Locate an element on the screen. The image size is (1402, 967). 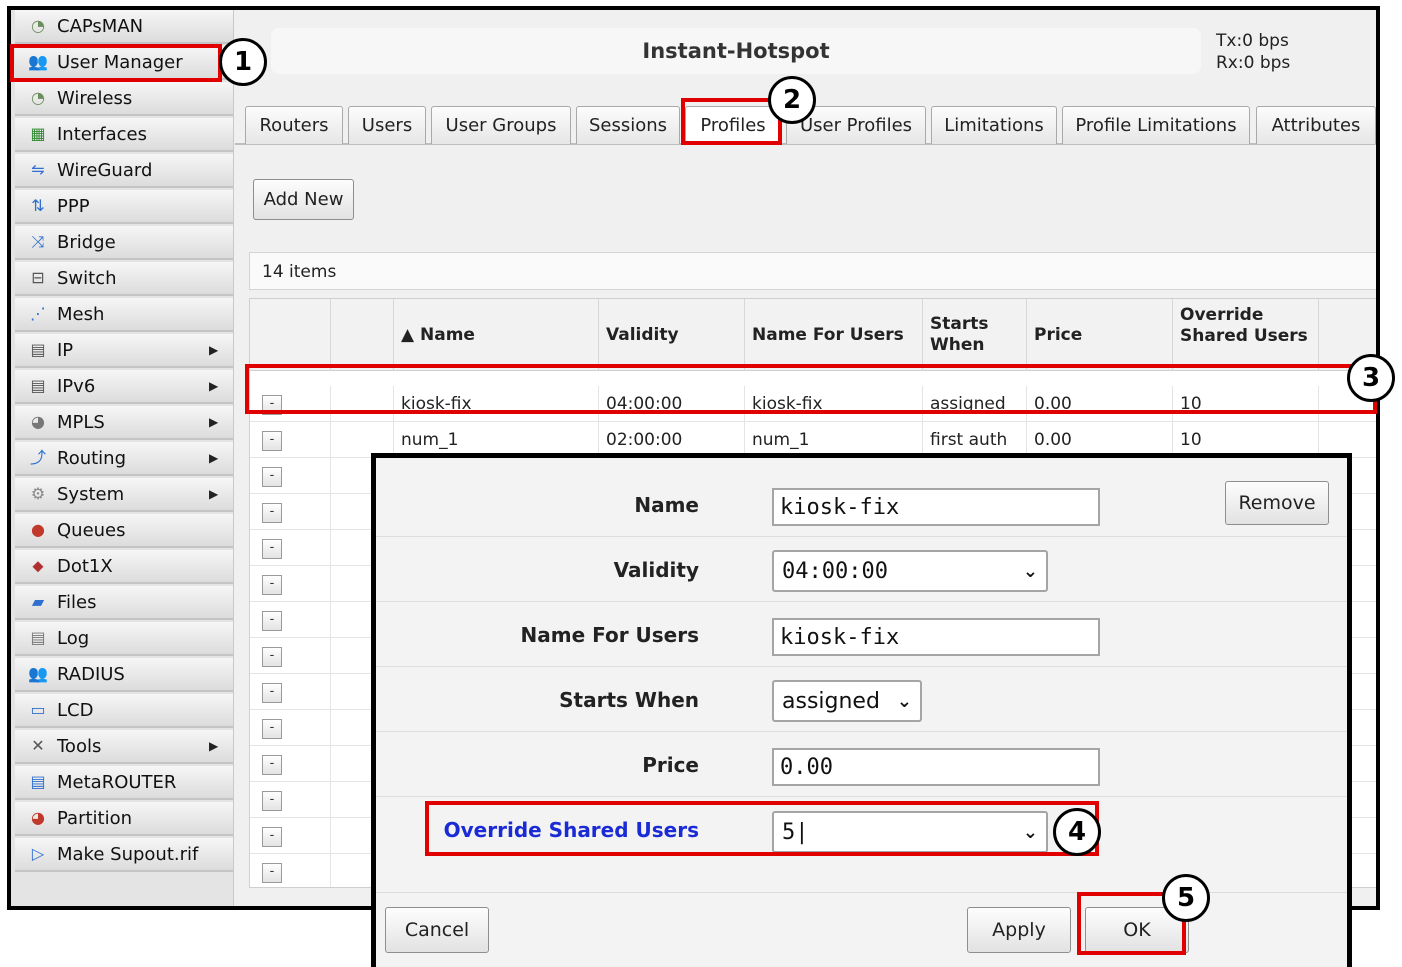
validity-select: 04:00:00 ⌄ is located at coordinates (910, 571).